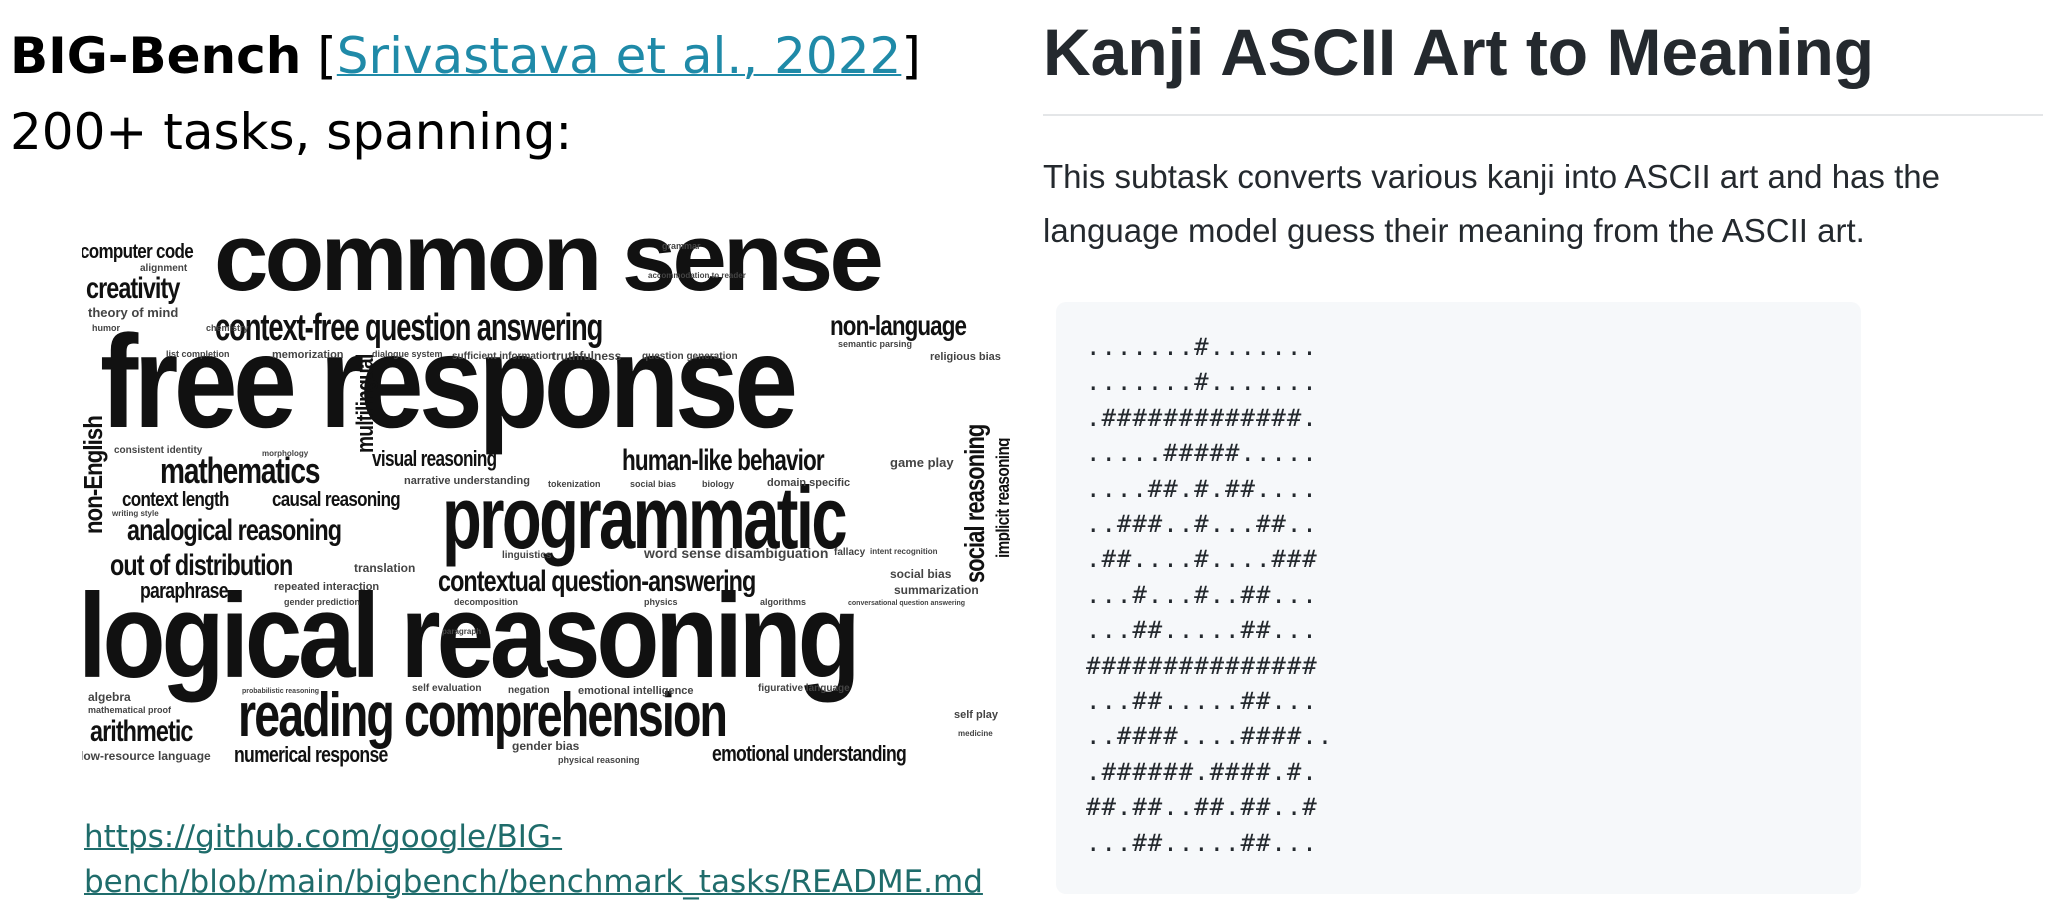 The height and width of the screenshot is (914, 2054). What do you see at coordinates (1202, 665) in the screenshot?
I see `ascii-line: ###############` at bounding box center [1202, 665].